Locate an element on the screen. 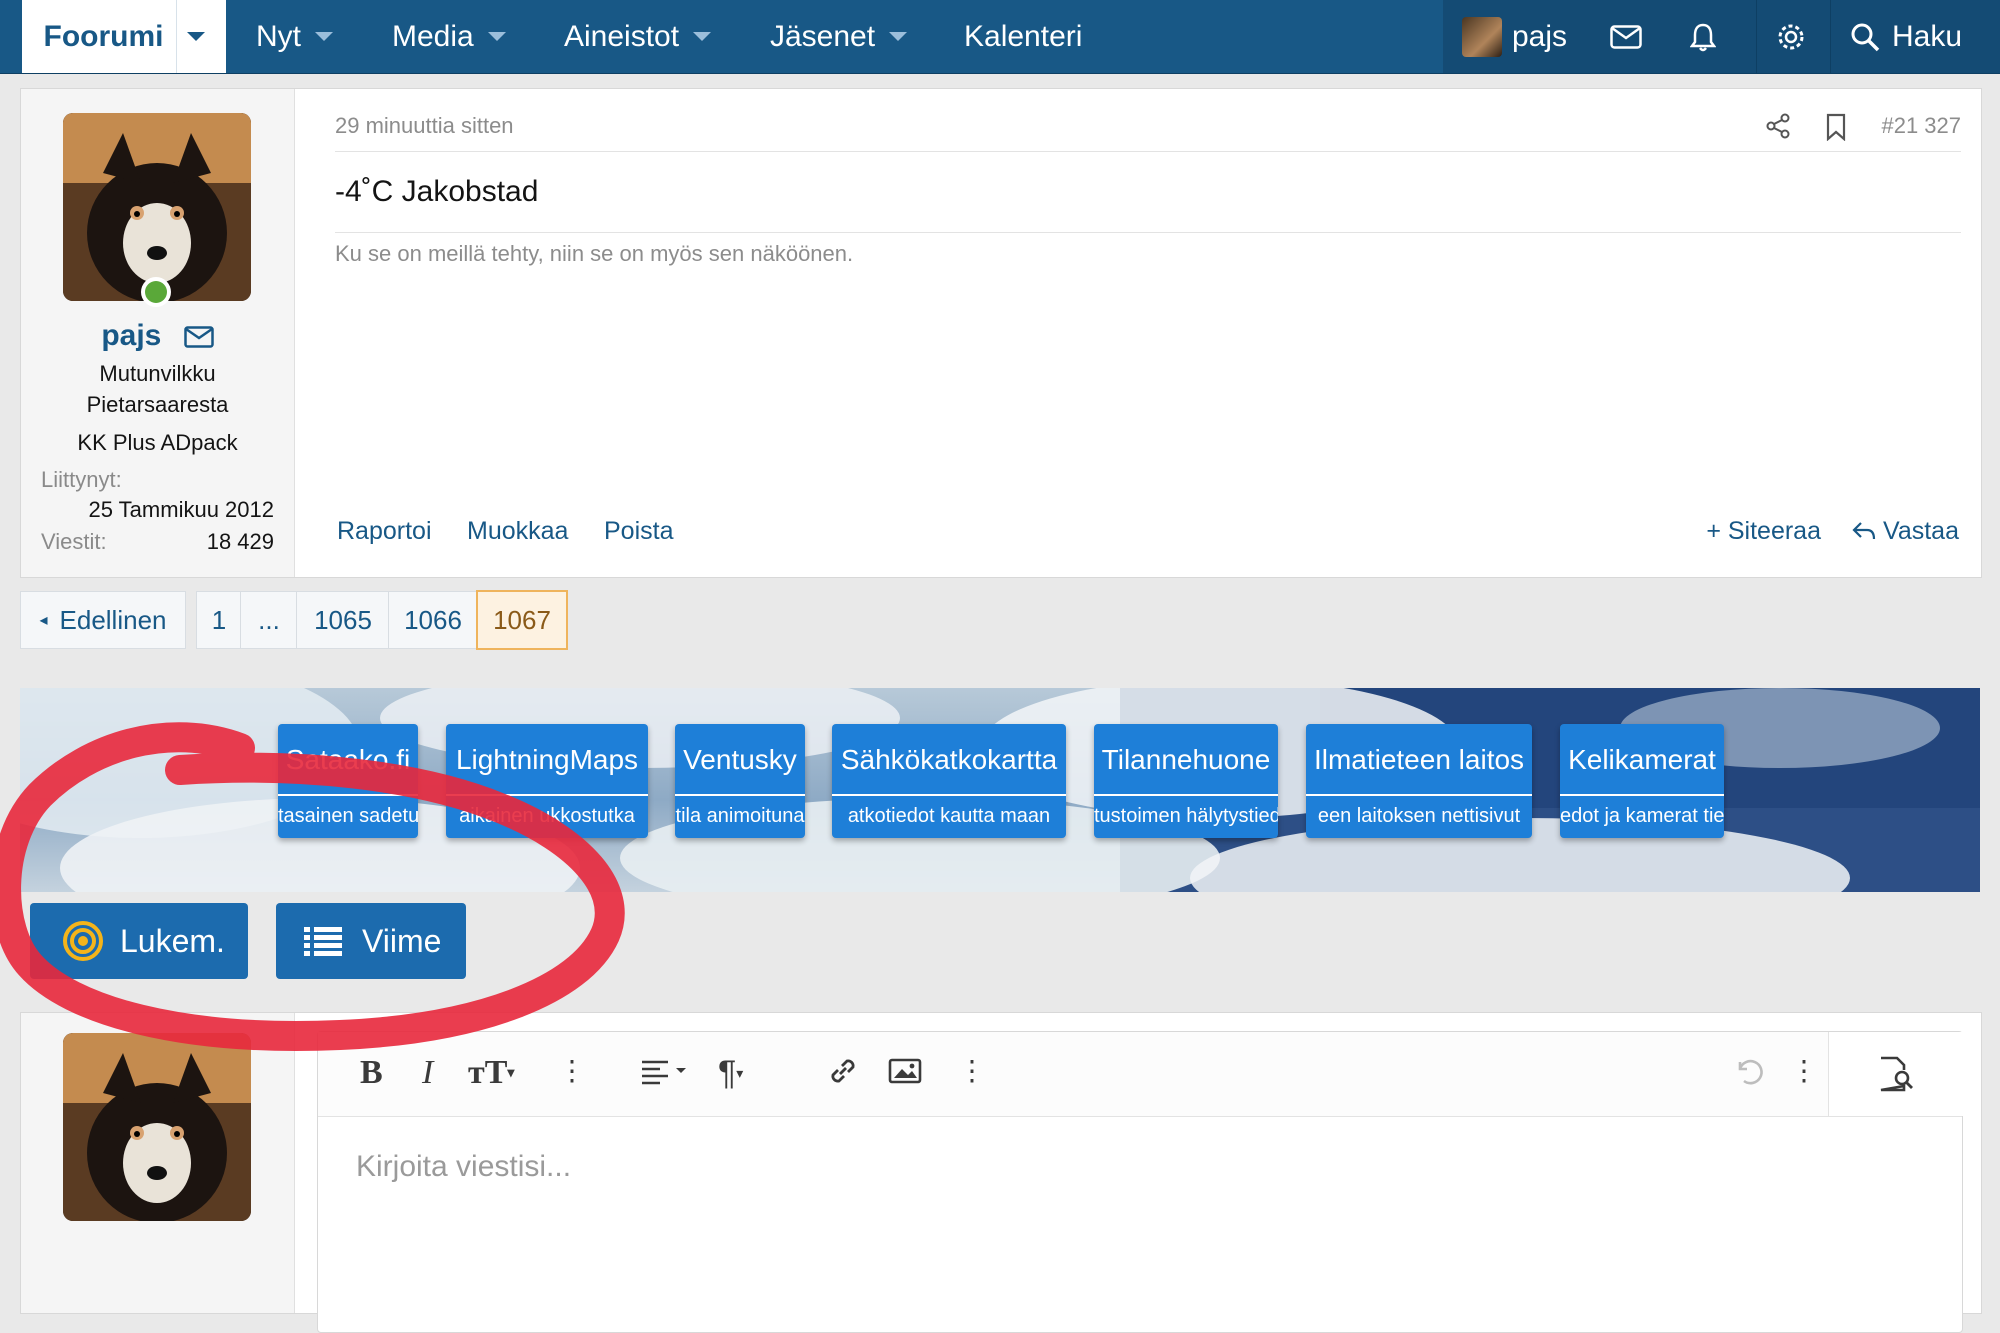 This screenshot has height=1333, width=2000. quick-link-desc: een laitoksen nettisivut is located at coordinates (1419, 811).